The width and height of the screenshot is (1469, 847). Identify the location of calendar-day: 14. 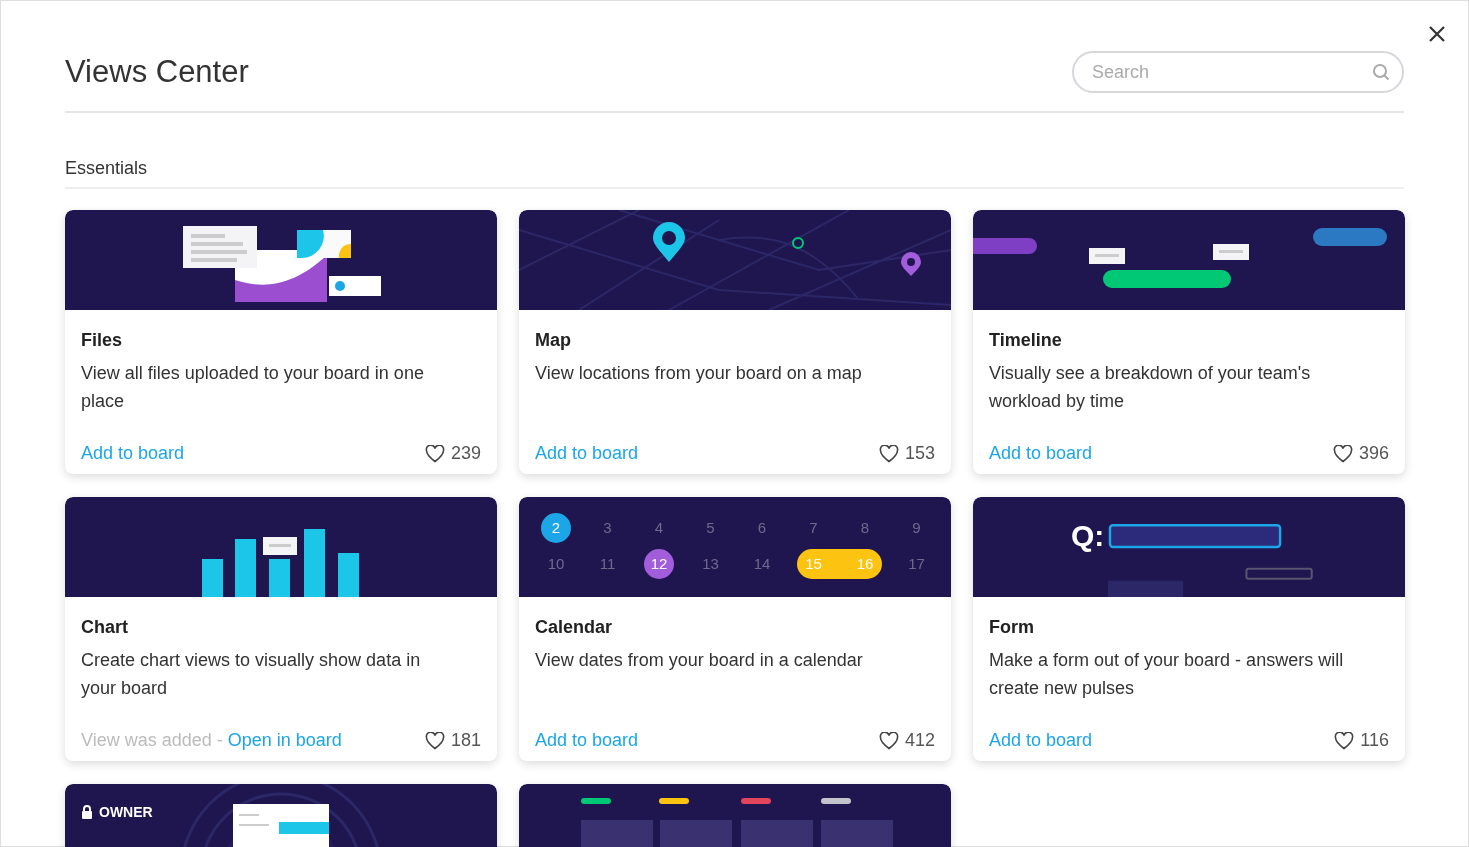
(762, 564).